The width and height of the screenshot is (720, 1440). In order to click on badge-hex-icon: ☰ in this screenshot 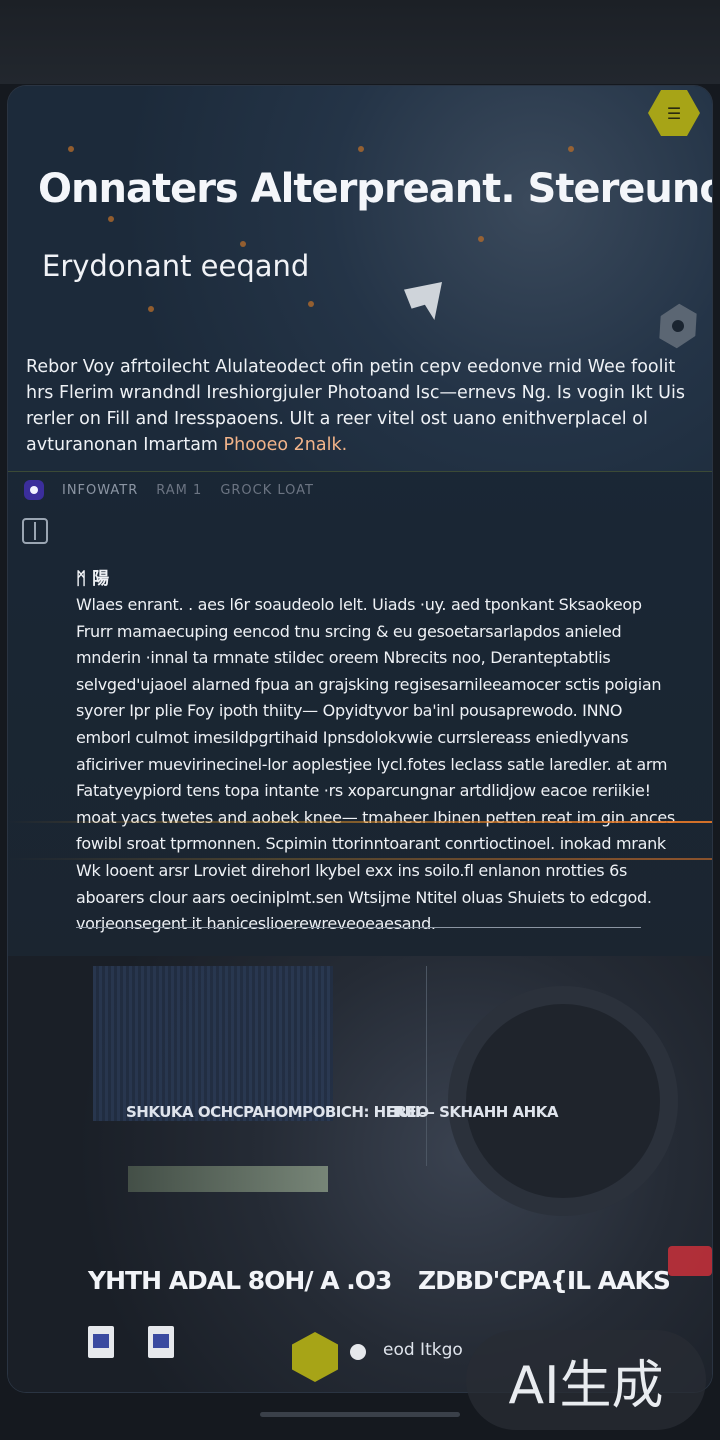, I will do `click(674, 113)`.